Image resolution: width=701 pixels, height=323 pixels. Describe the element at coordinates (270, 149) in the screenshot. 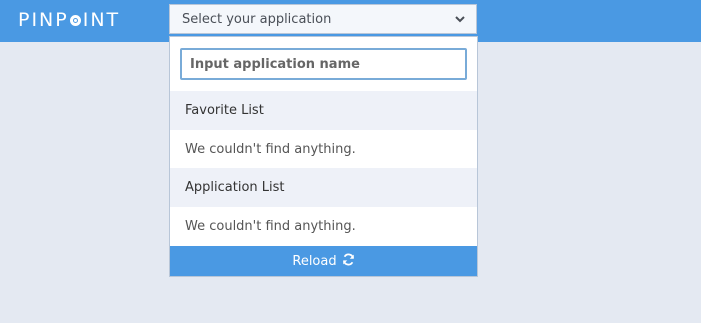

I see `favorite-list-empty-text: We couldn't find anything.` at that location.